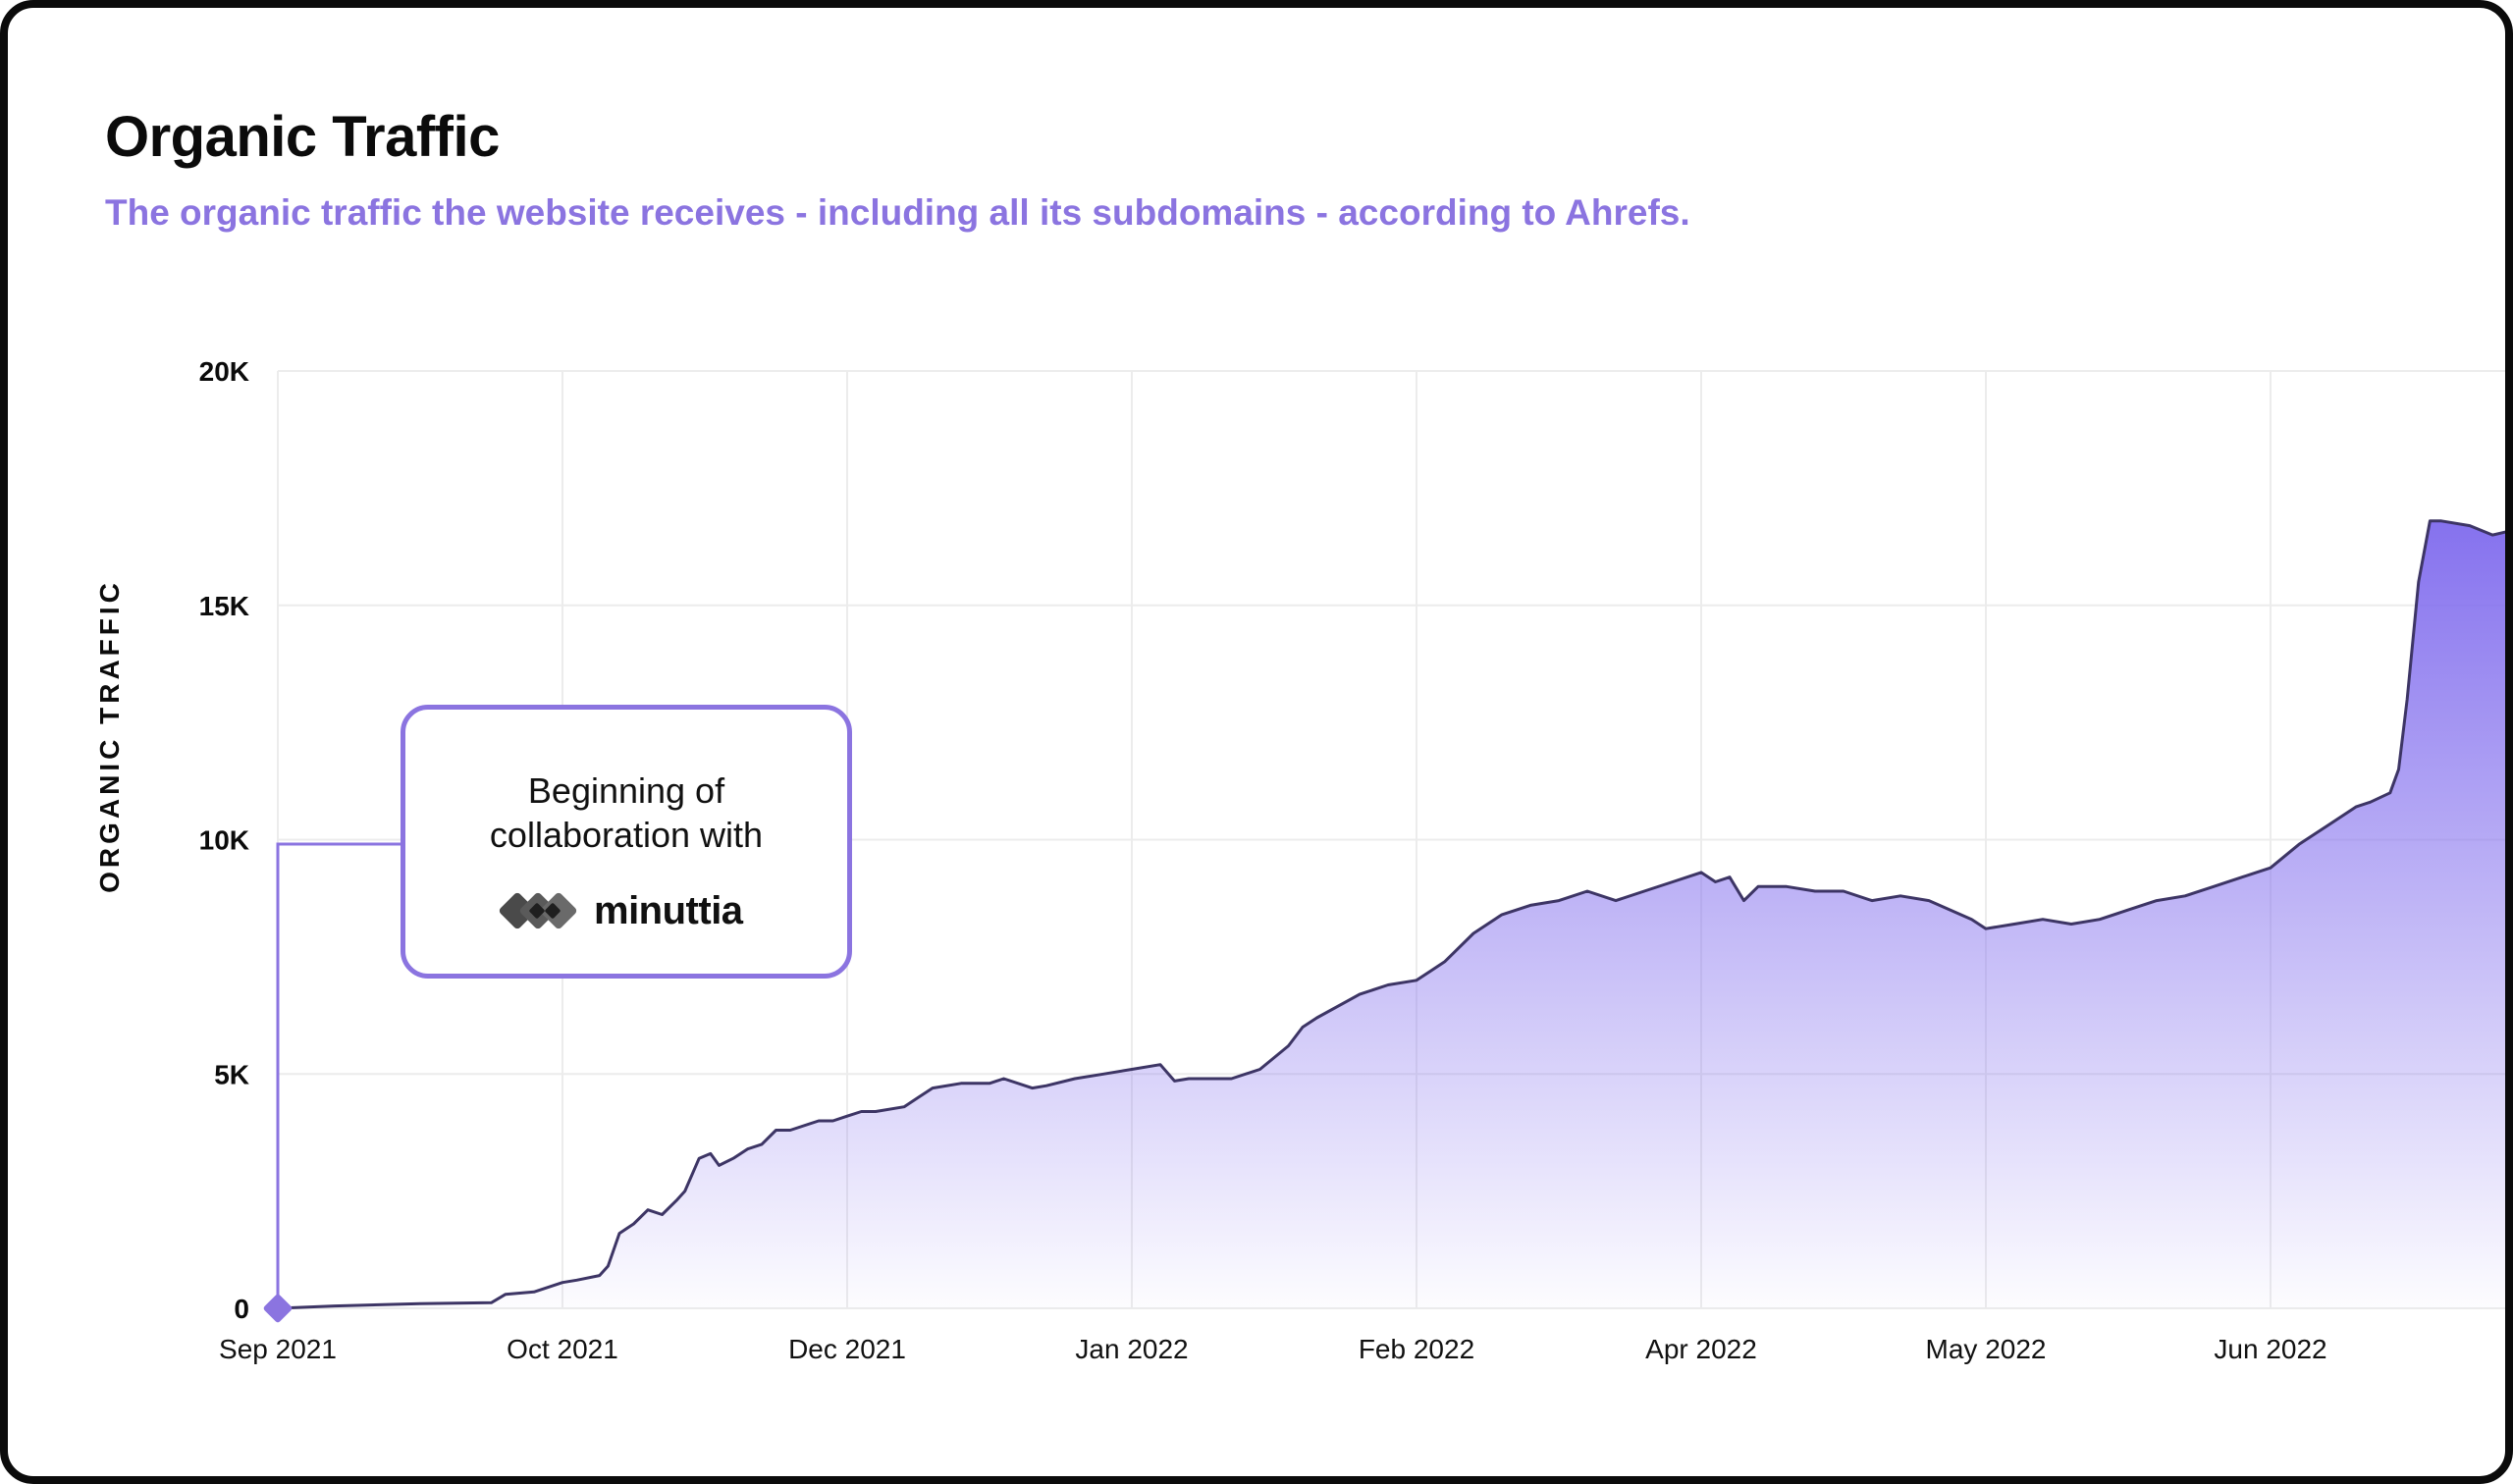  What do you see at coordinates (242, 1309) in the screenshot?
I see `y-tick-label: 0` at bounding box center [242, 1309].